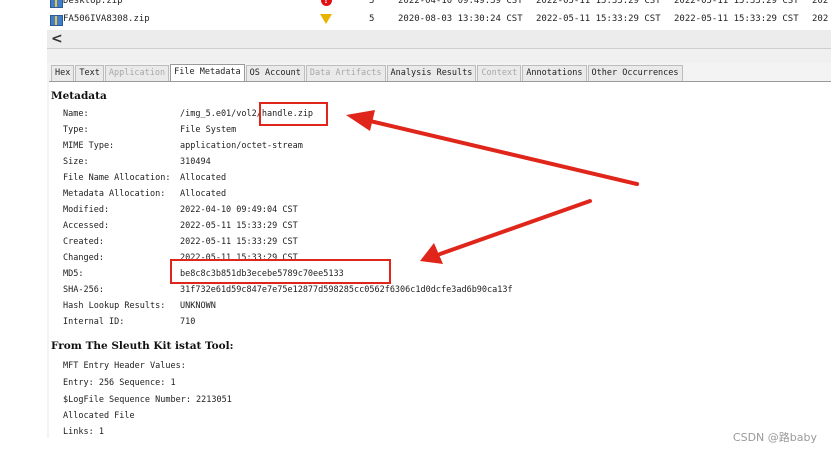 The height and width of the screenshot is (455, 831). What do you see at coordinates (280, 271) in the screenshot?
I see `md5-highlight-box` at bounding box center [280, 271].